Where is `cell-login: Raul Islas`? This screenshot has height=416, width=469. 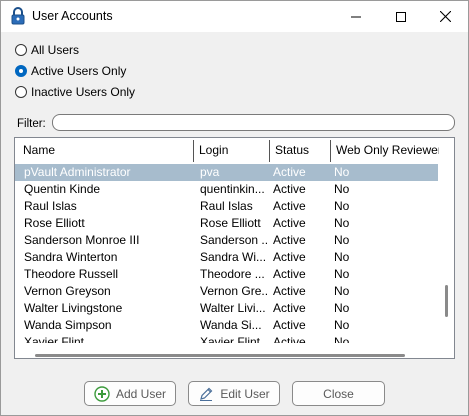 cell-login: Raul Islas is located at coordinates (226, 206).